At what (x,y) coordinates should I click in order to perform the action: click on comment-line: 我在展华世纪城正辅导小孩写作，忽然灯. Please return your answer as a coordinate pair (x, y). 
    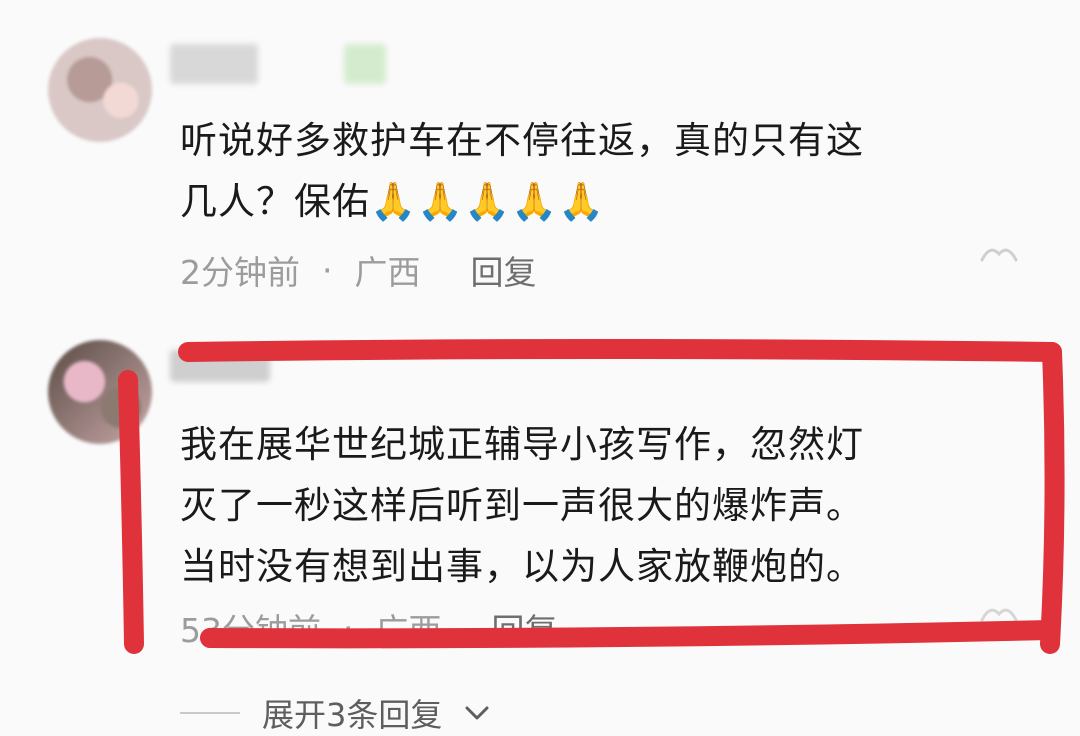
    Looking at the image, I should click on (522, 444).